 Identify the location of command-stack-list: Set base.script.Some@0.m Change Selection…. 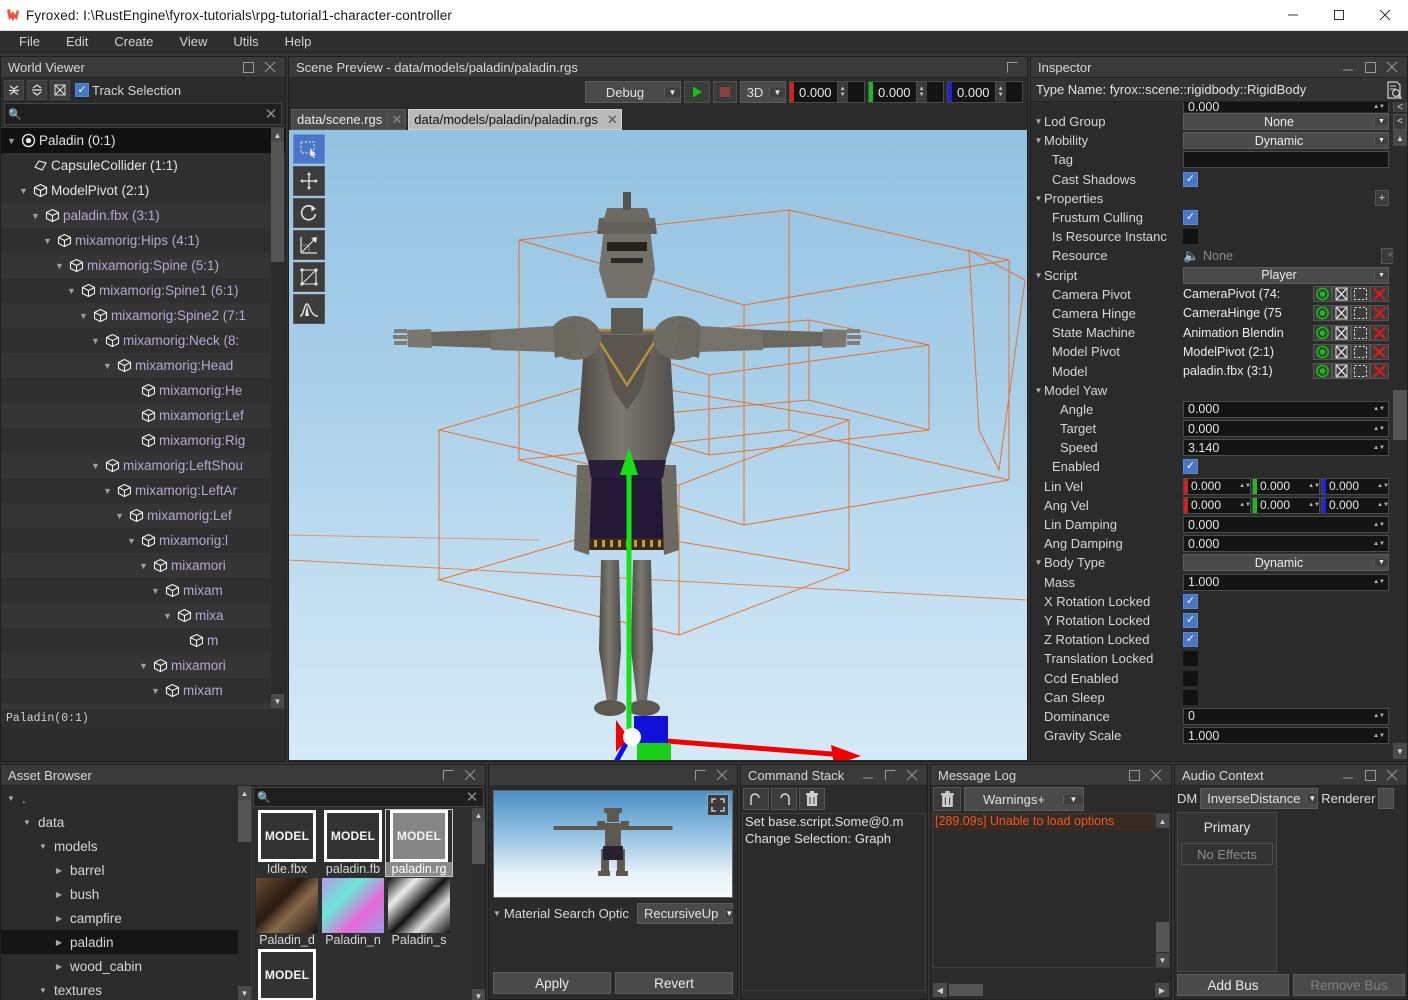
(834, 902).